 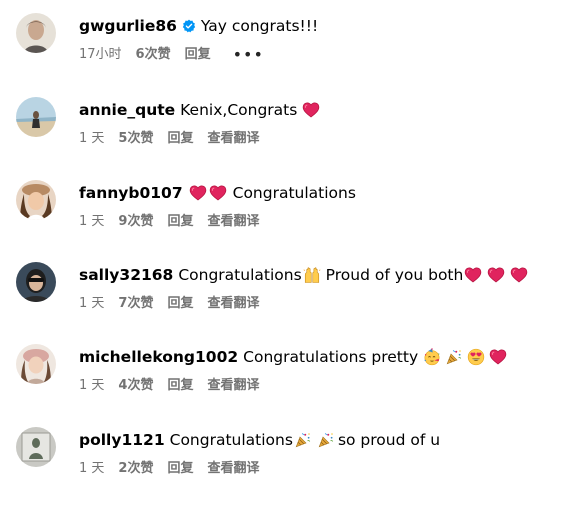 What do you see at coordinates (131, 193) in the screenshot?
I see `comment-username: fannyb0107` at bounding box center [131, 193].